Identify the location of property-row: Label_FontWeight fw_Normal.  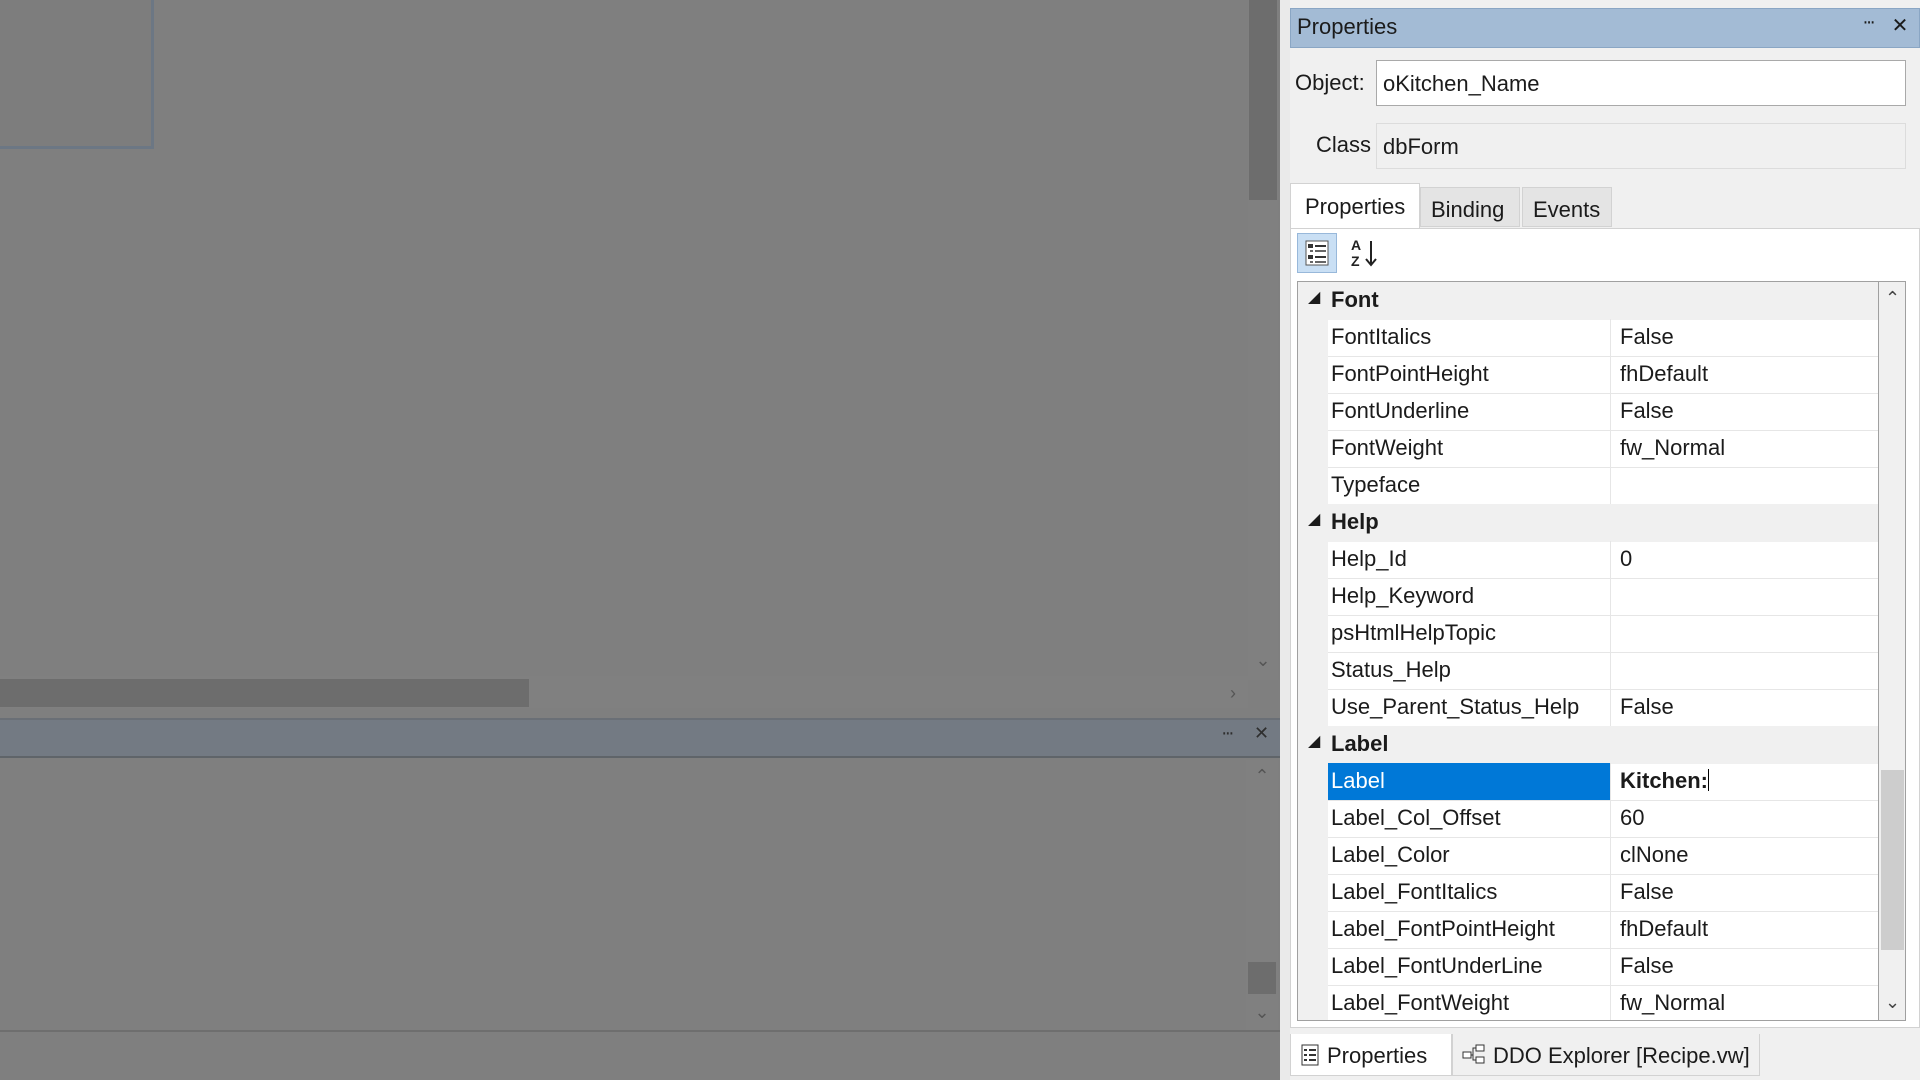
(1588, 1002).